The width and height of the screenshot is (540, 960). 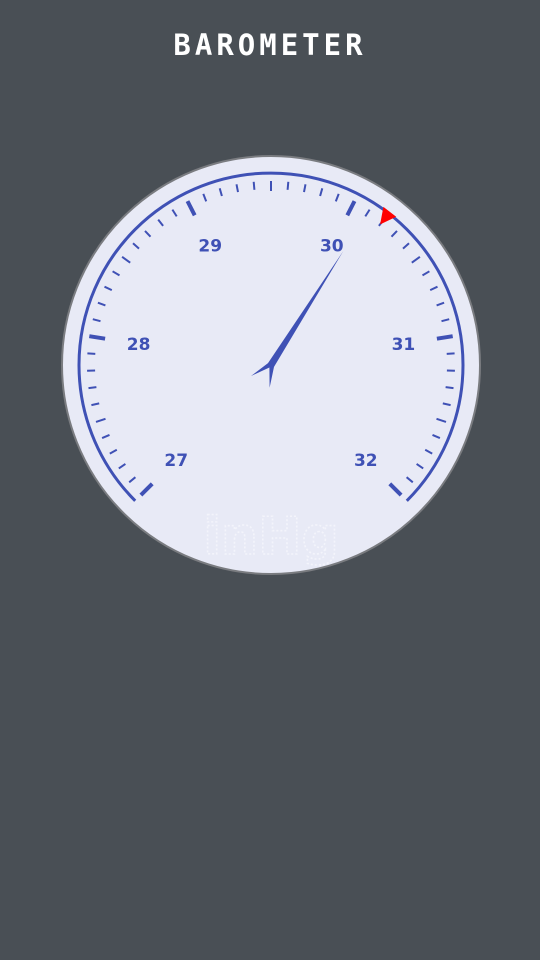 I want to click on scale-label-27: 27, so click(x=176, y=461).